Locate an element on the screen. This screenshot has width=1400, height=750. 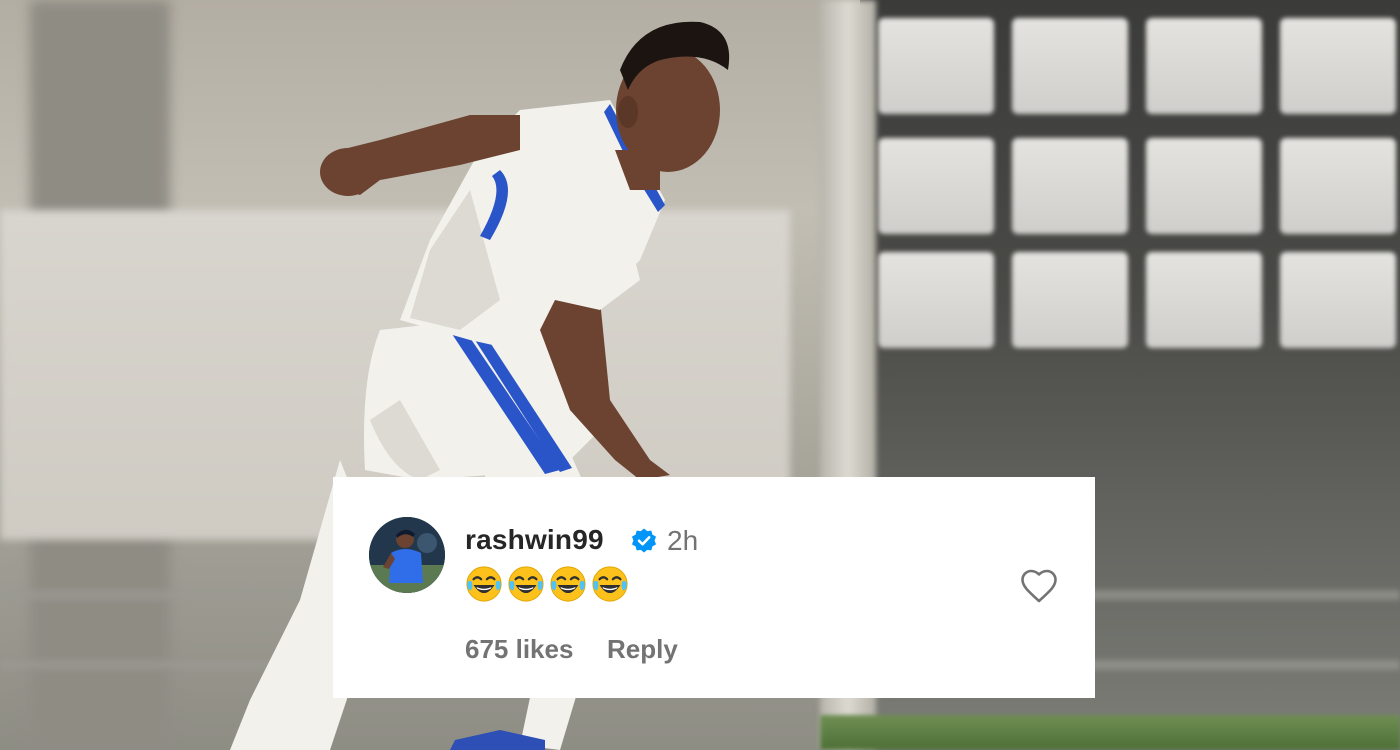
heart-outline-icon is located at coordinates (1039, 587).